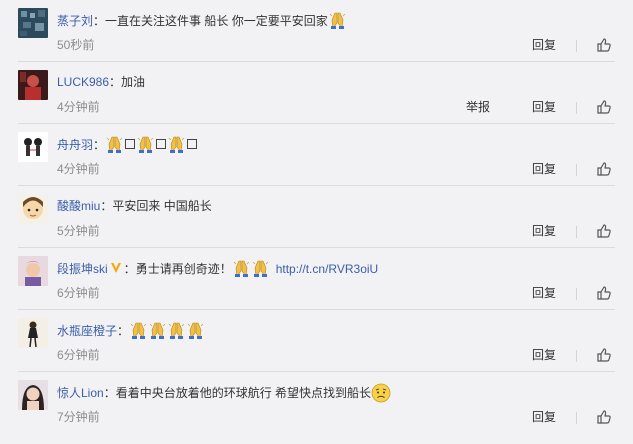 This screenshot has width=633, height=444. Describe the element at coordinates (75, 145) in the screenshot. I see `username-link: 舟舟羽` at that location.